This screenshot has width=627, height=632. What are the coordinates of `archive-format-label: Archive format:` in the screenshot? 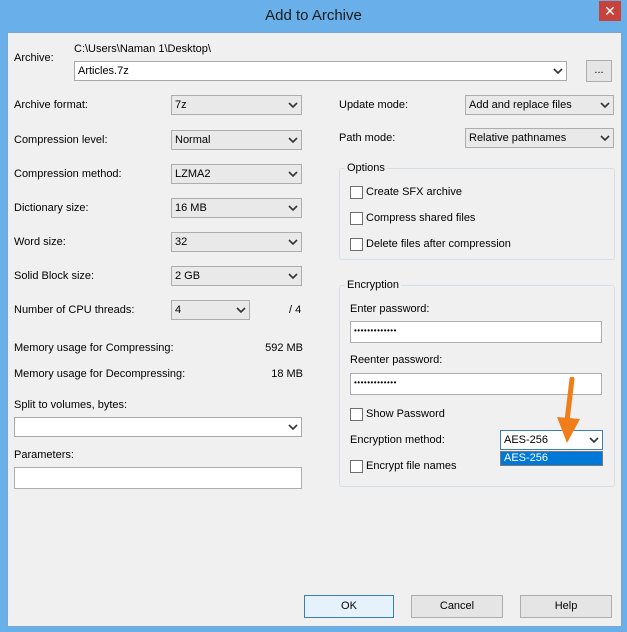 It's located at (51, 105).